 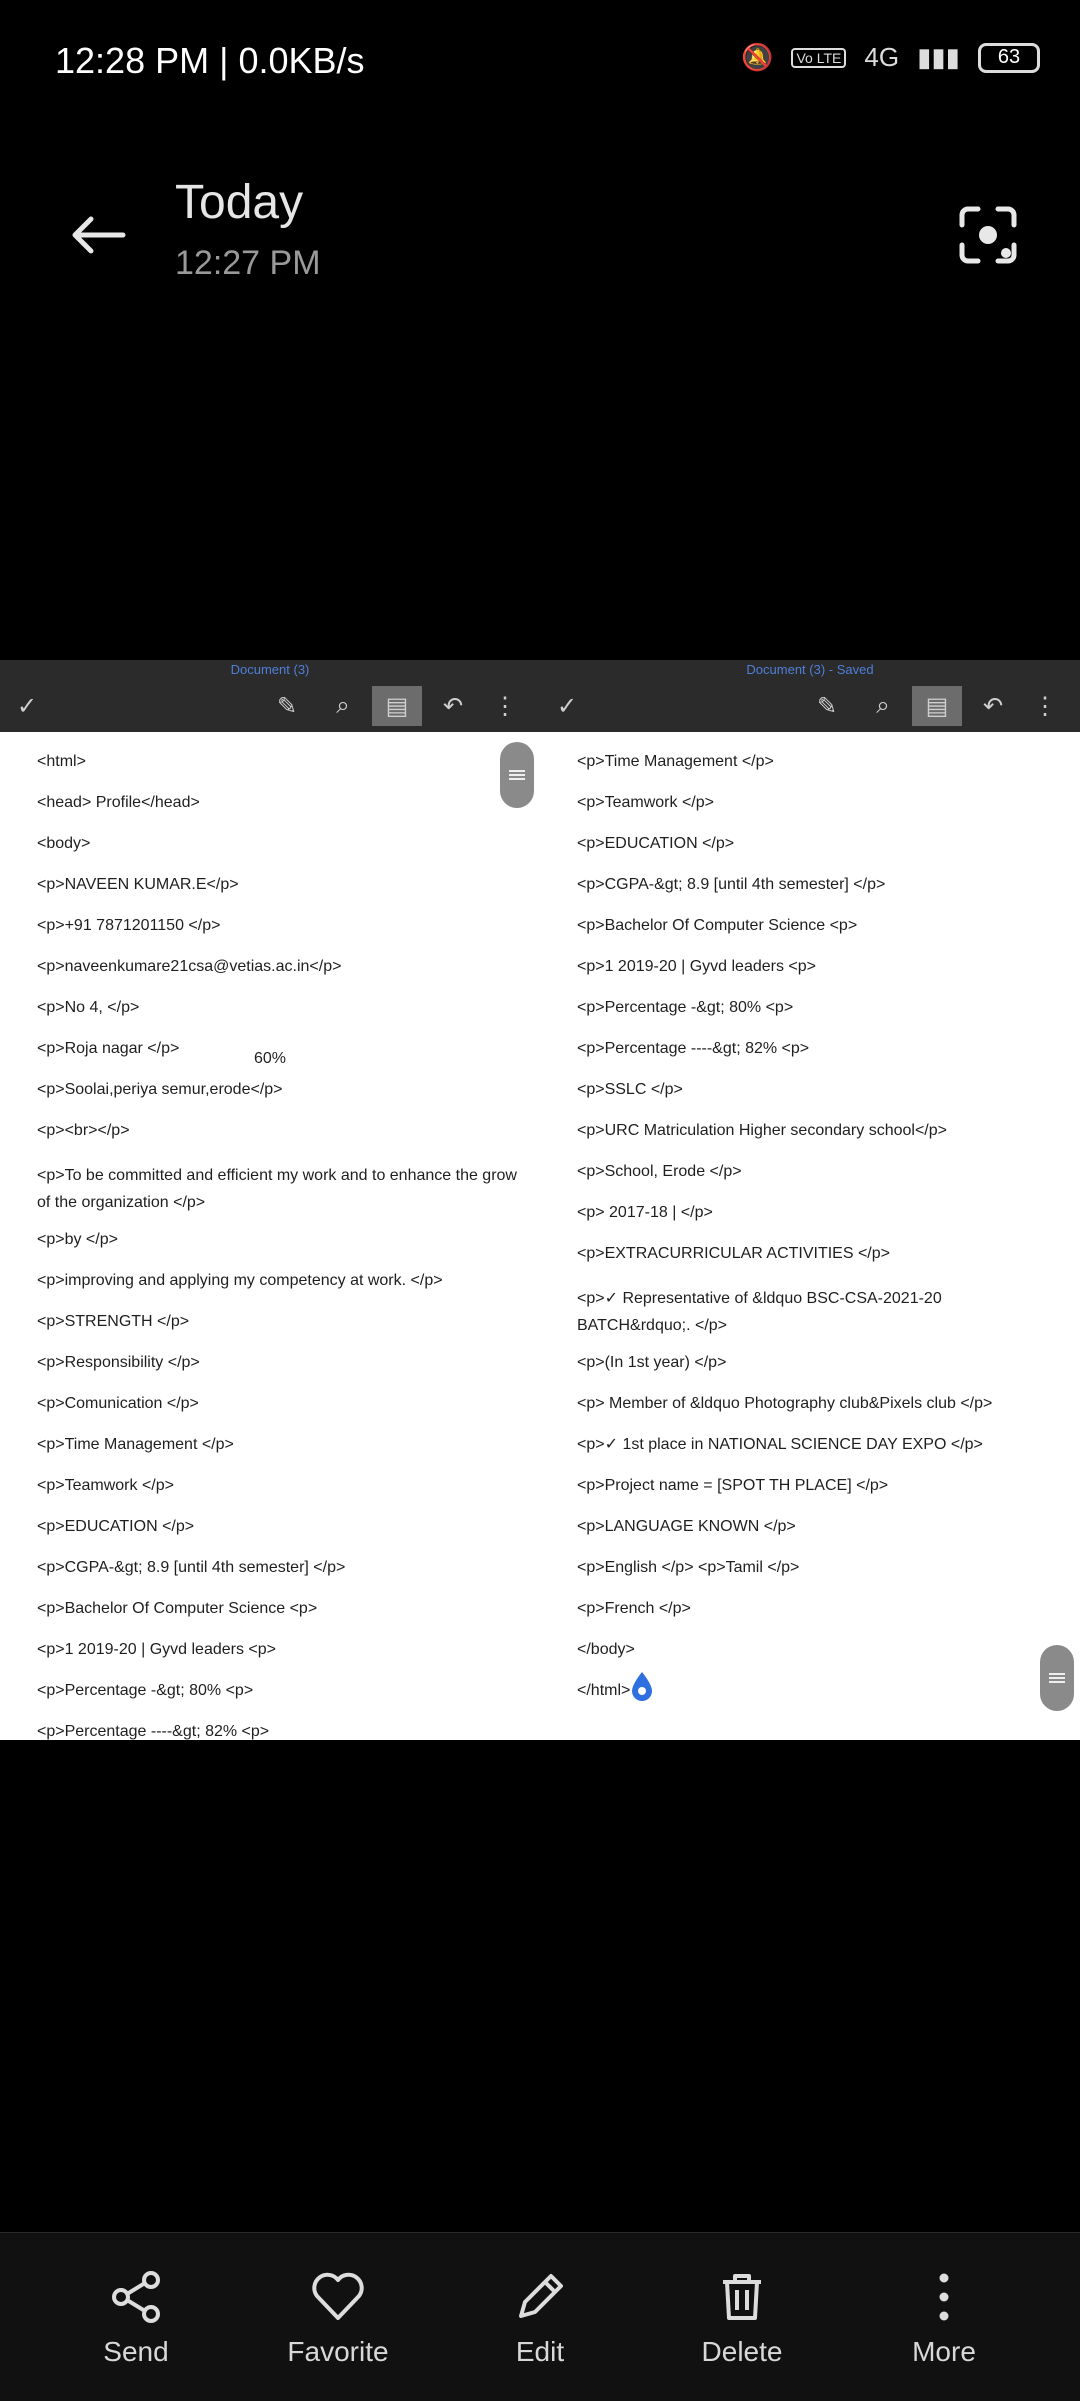 I want to click on doc-line: <p>Project name = [SPOT TH PLACE] </p>, so click(x=733, y=1485).